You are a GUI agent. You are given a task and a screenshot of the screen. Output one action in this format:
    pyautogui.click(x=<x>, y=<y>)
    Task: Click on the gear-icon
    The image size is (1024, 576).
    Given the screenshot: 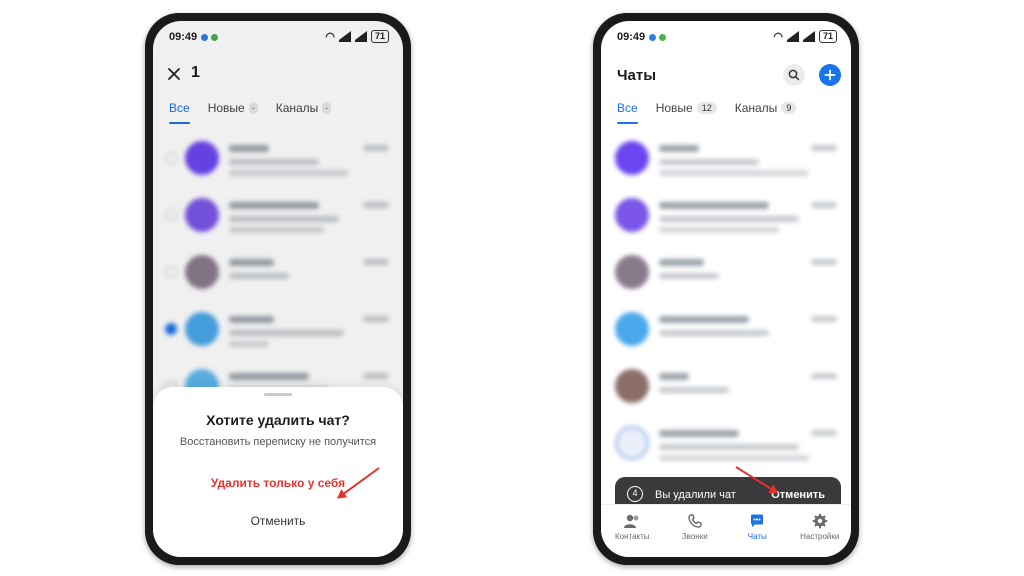 What is the action you would take?
    pyautogui.click(x=819, y=521)
    